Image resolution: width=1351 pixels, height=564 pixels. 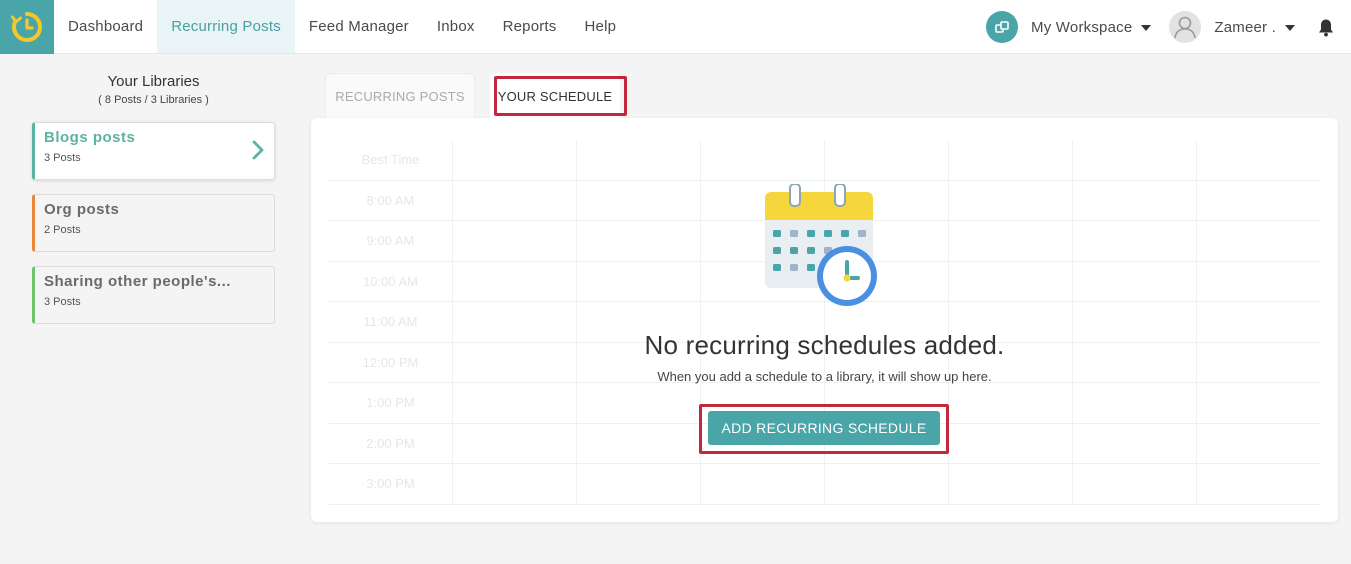 I want to click on nav-right: My Workspace Zameer ., so click(x=1168, y=27).